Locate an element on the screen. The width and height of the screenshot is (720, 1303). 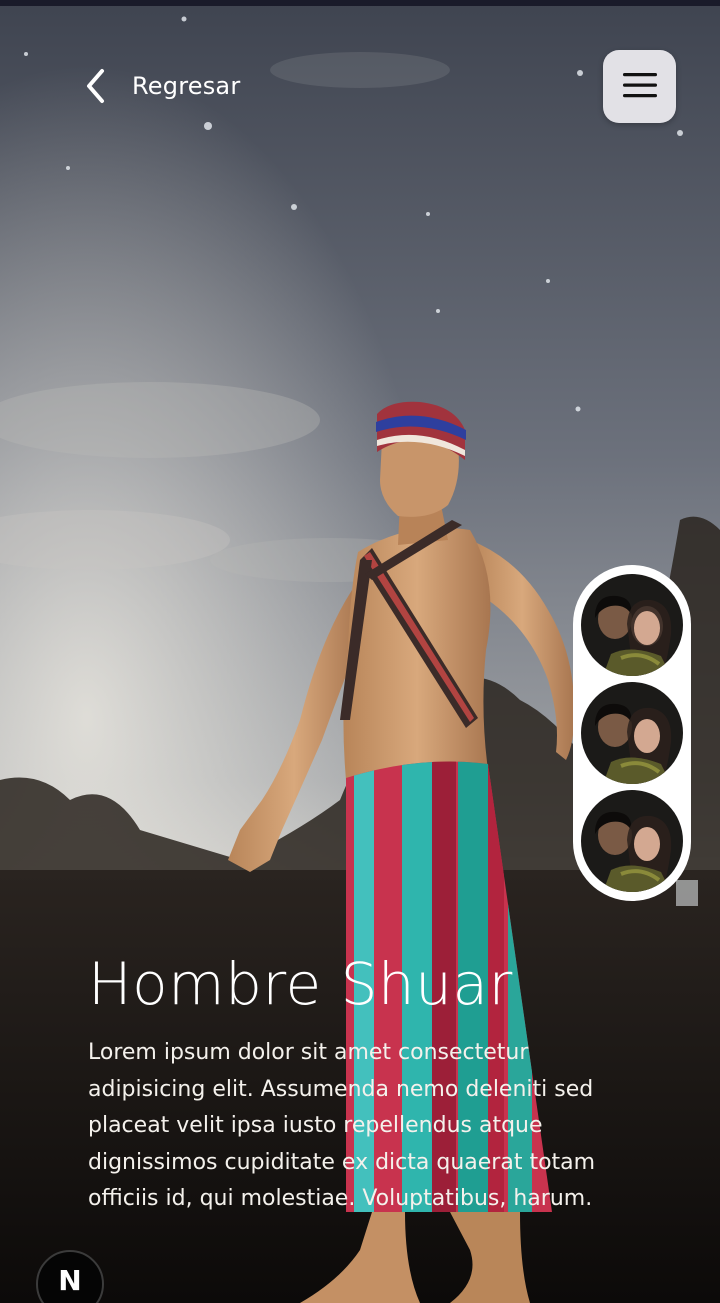
next-logo-icon: N is located at coordinates (70, 1280).